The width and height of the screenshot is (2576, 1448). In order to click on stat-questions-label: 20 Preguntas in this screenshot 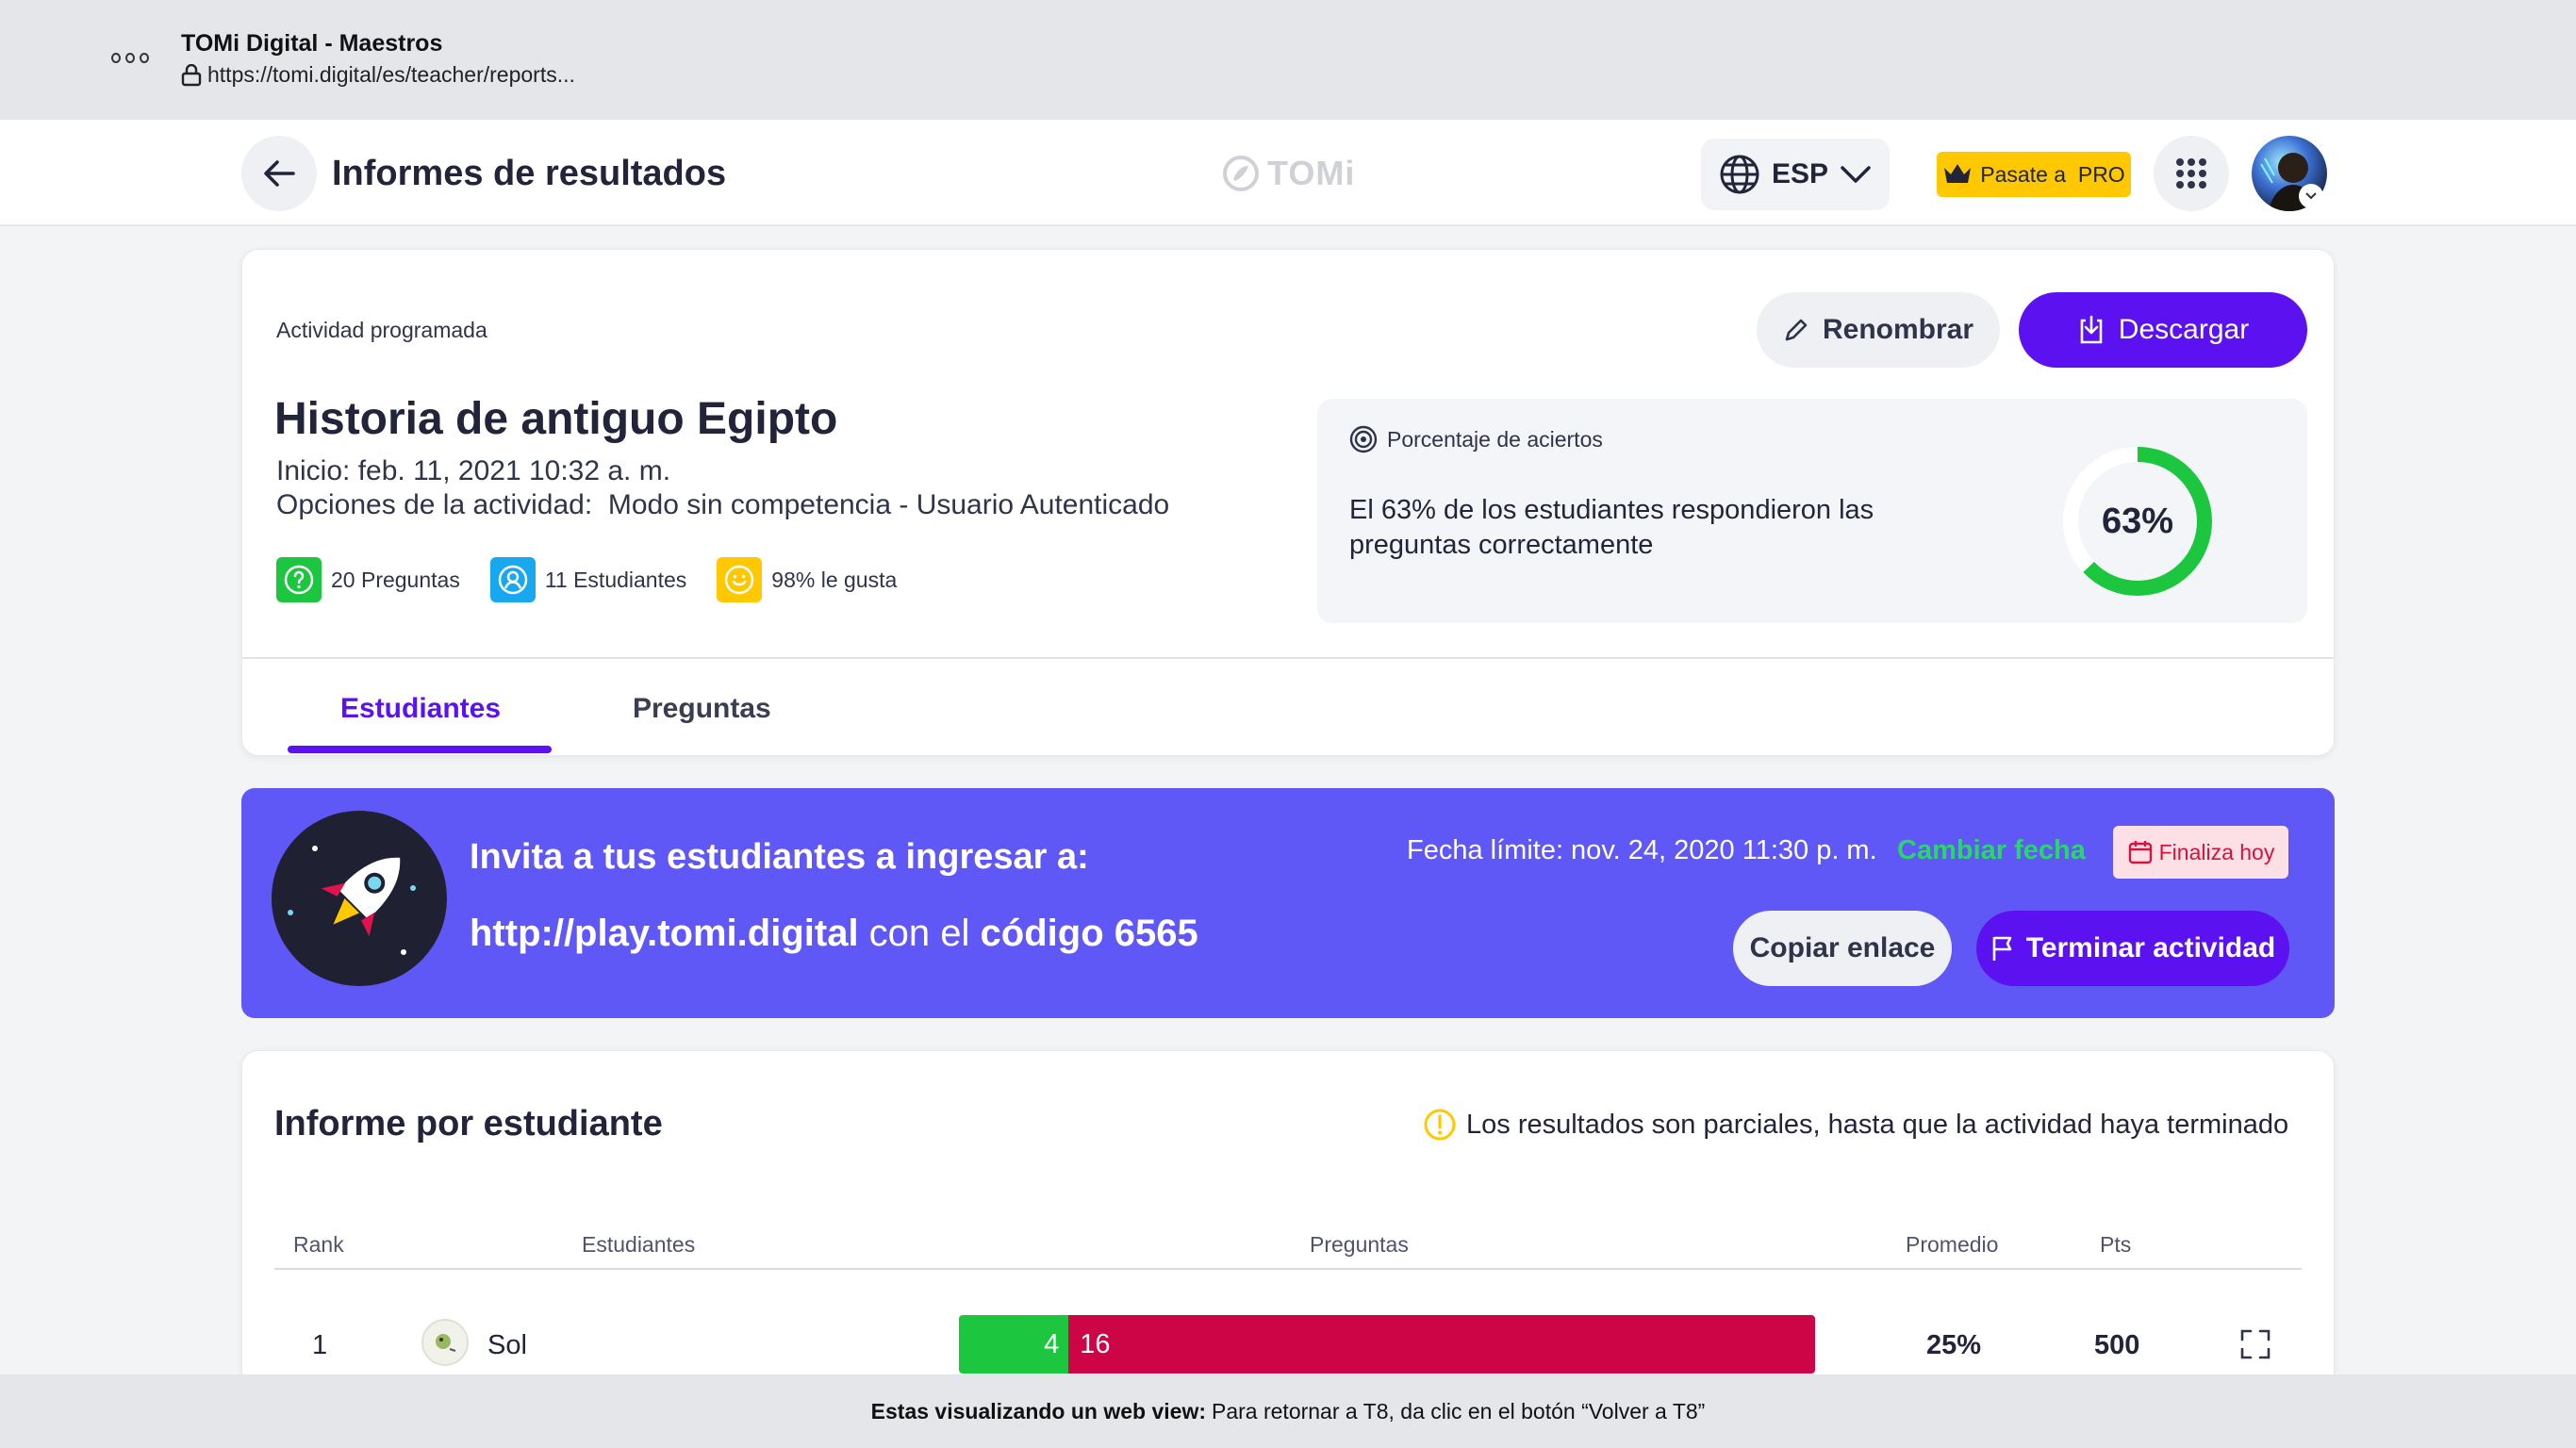, I will do `click(395, 579)`.